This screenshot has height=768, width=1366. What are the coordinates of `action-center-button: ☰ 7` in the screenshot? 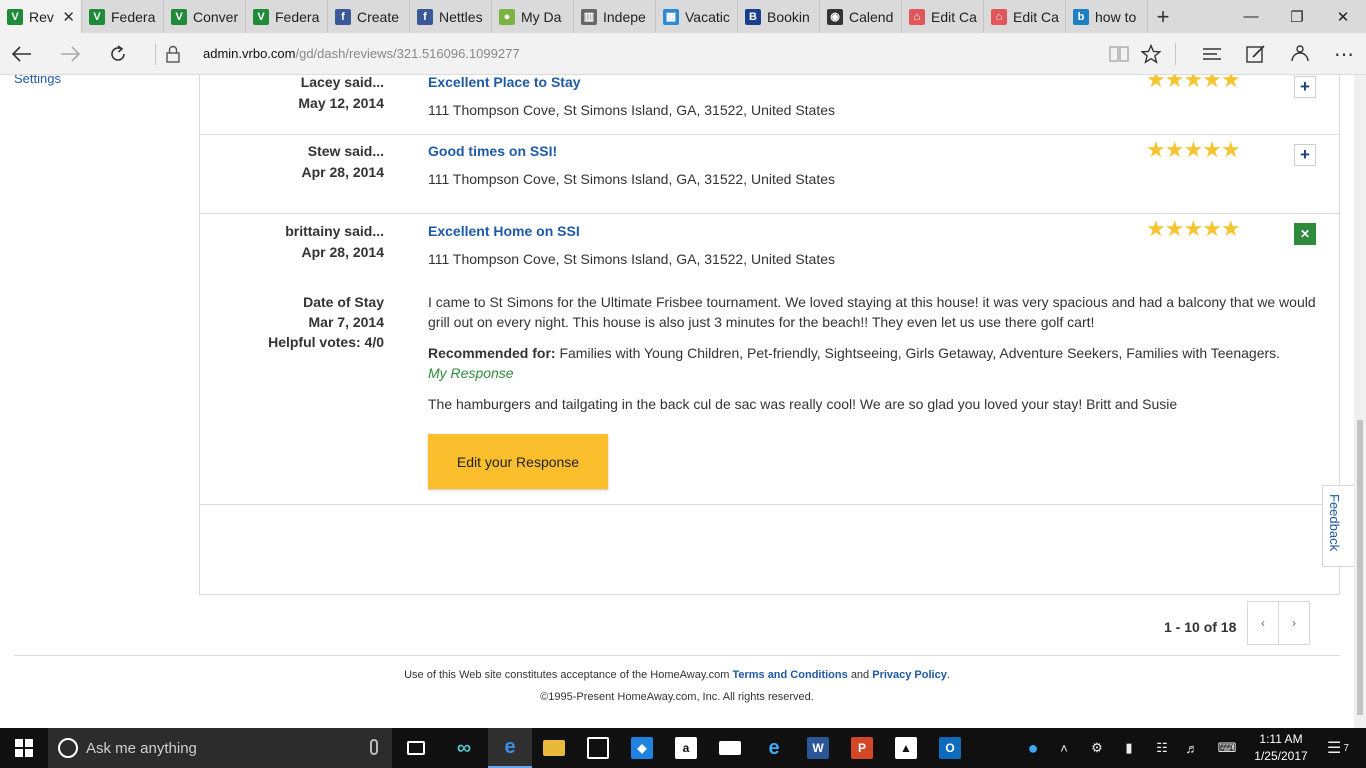 It's located at (1338, 748).